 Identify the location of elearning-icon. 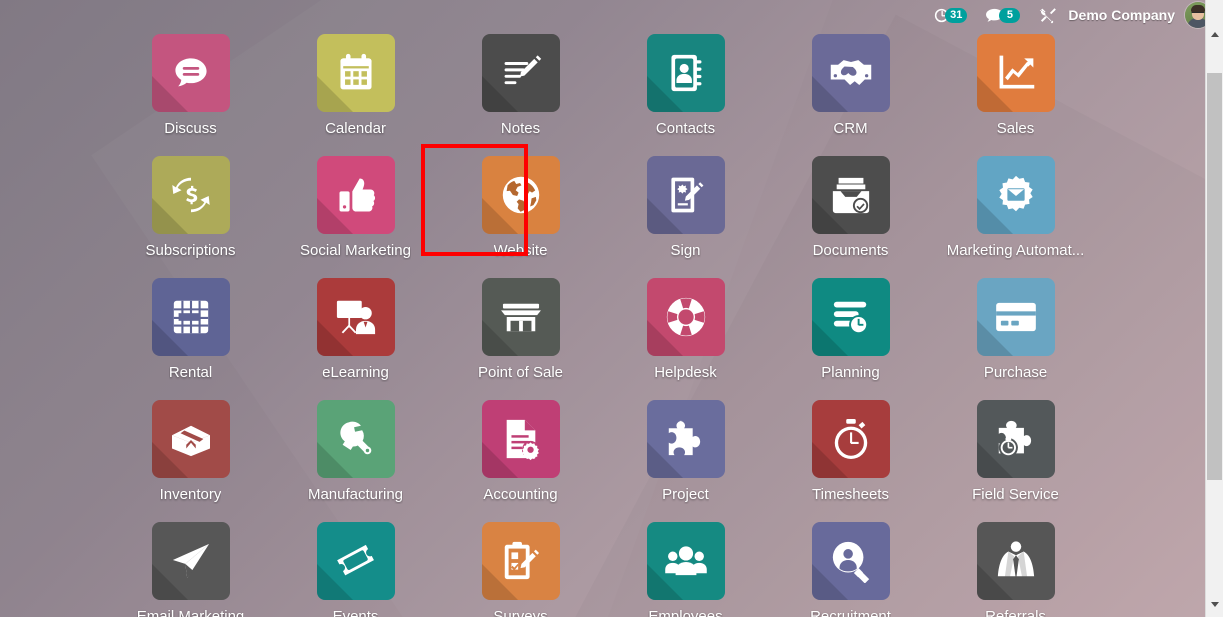
(355, 317).